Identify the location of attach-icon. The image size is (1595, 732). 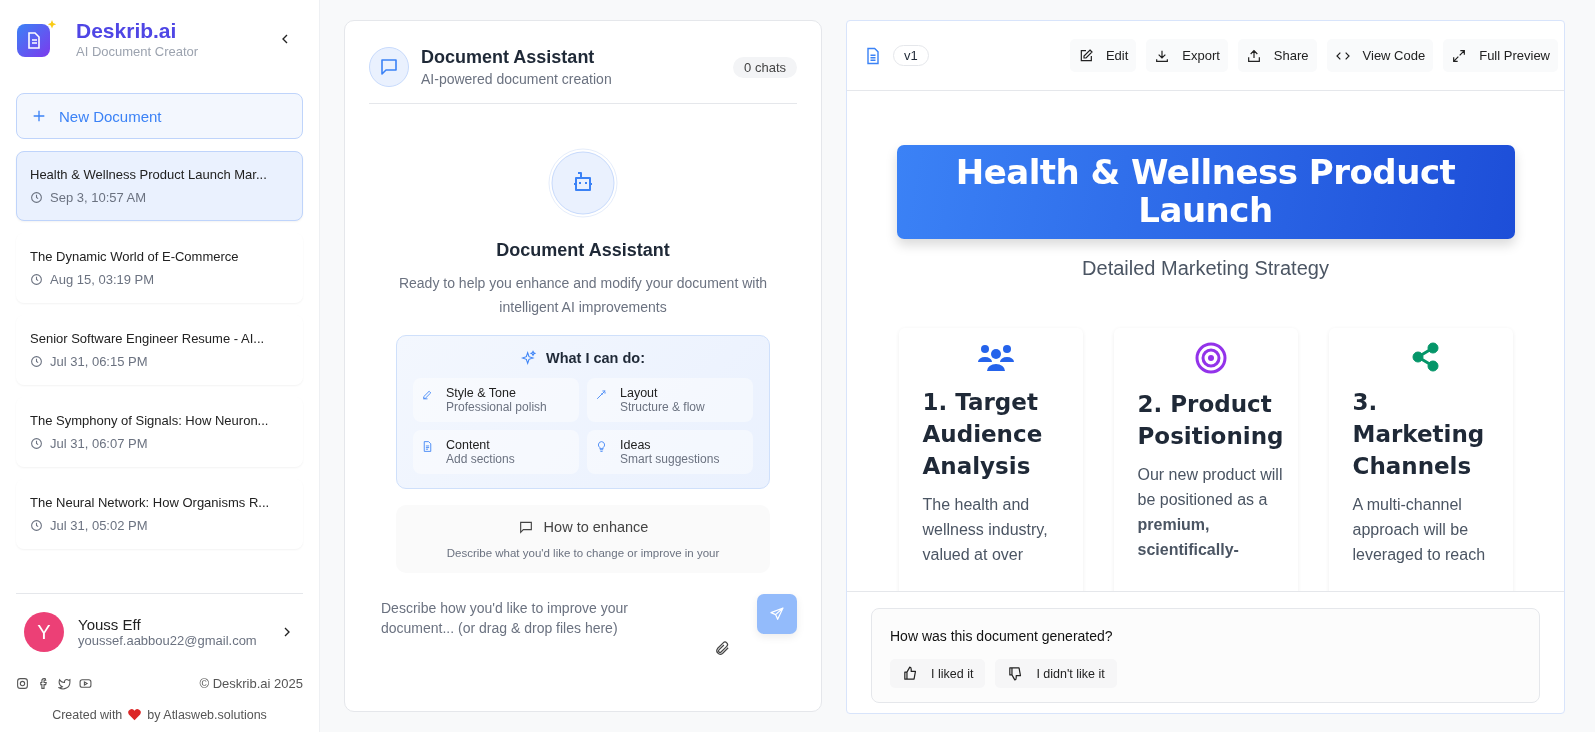
(722, 648).